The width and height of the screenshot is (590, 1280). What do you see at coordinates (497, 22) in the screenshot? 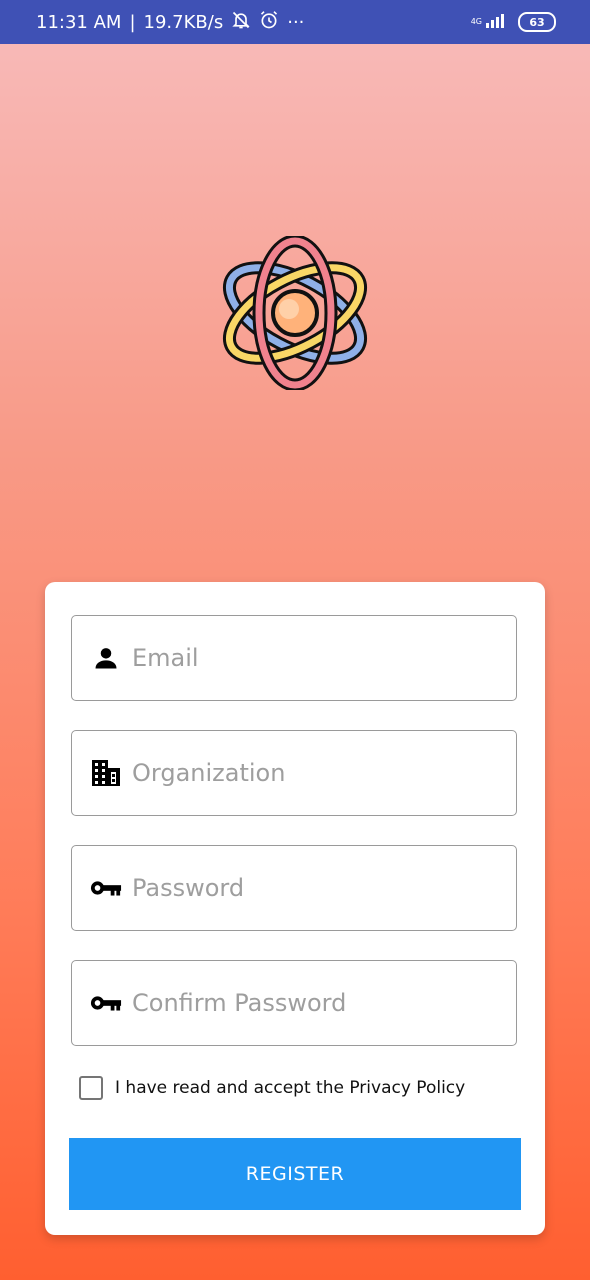
I see `signal-icon` at bounding box center [497, 22].